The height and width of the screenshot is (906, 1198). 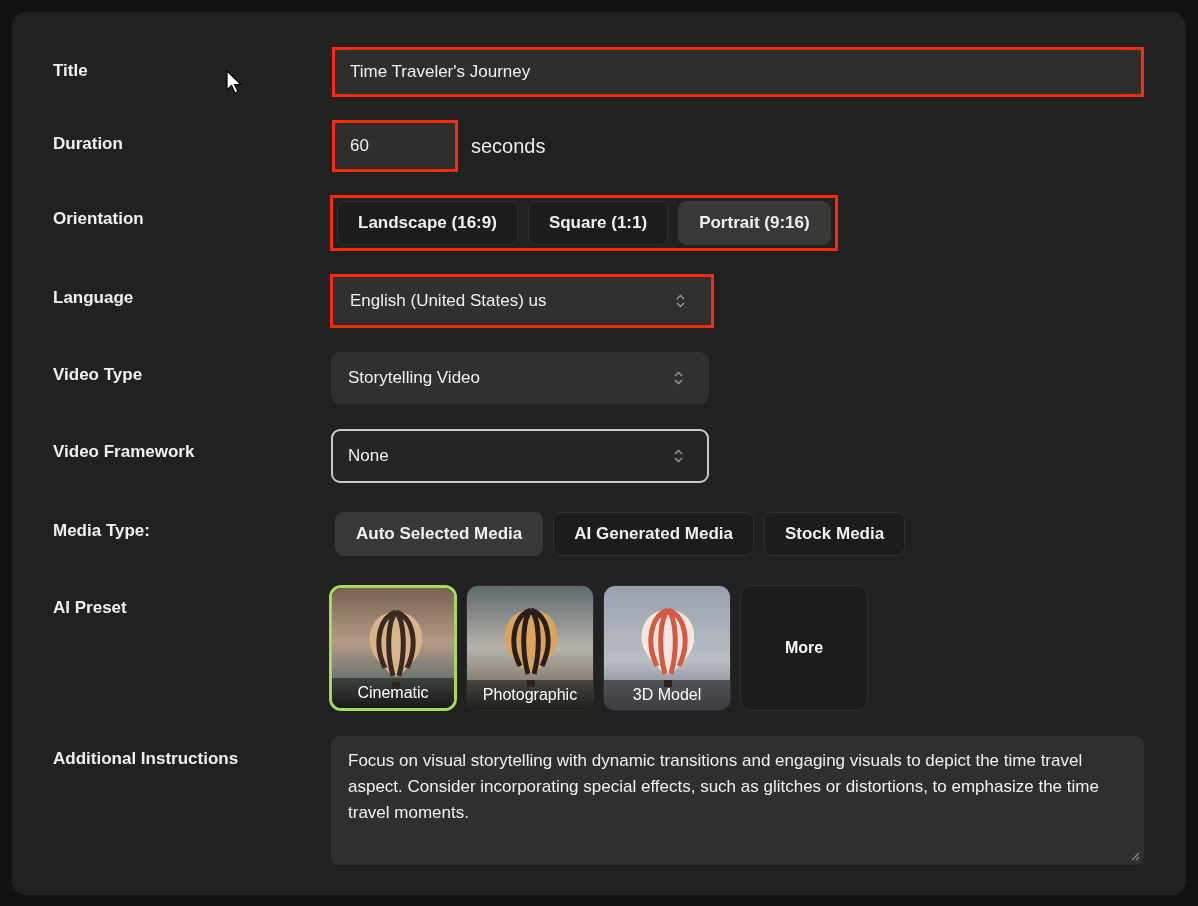 What do you see at coordinates (508, 146) in the screenshot?
I see `unit-label: seconds` at bounding box center [508, 146].